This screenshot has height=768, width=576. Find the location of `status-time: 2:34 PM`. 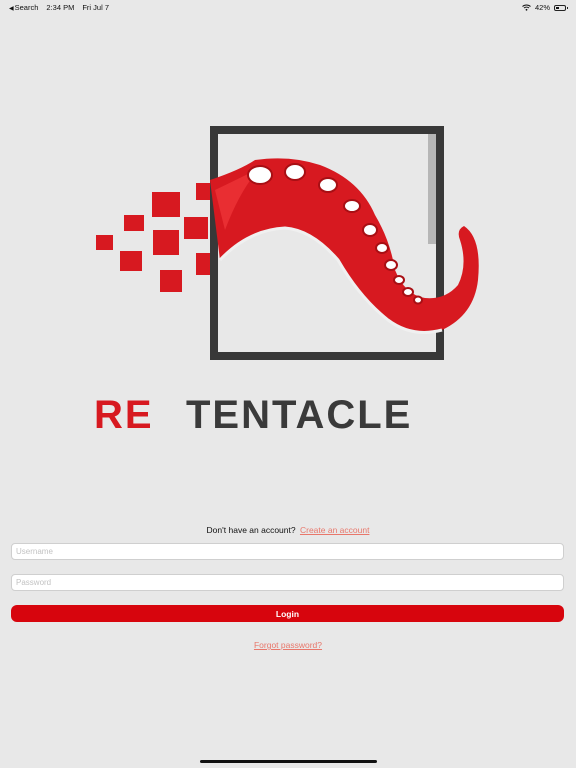

status-time: 2:34 PM is located at coordinates (60, 7).